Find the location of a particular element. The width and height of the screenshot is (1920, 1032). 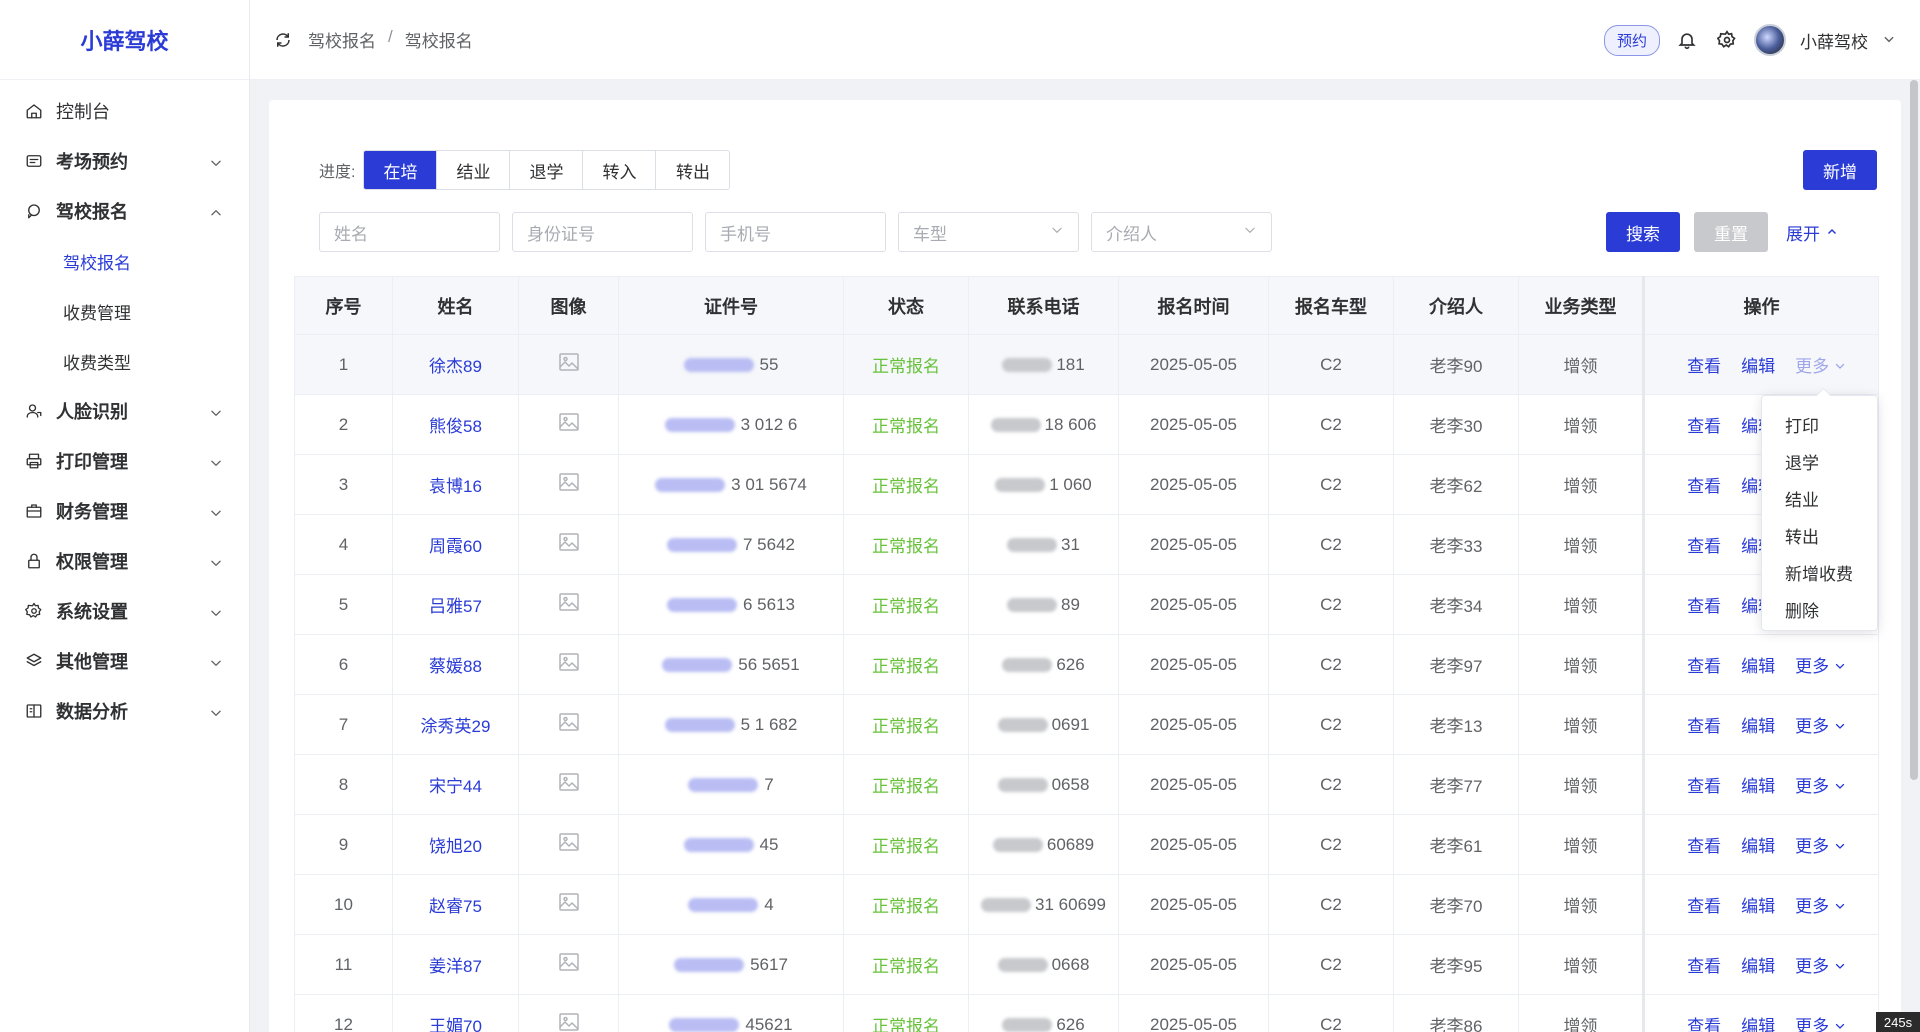

cell-name: 周霞60 is located at coordinates (455, 544).